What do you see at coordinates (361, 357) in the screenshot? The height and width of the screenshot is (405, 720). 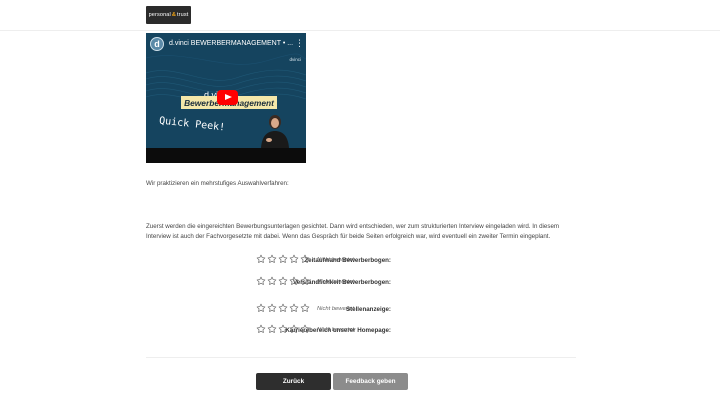 I see `section-divider` at bounding box center [361, 357].